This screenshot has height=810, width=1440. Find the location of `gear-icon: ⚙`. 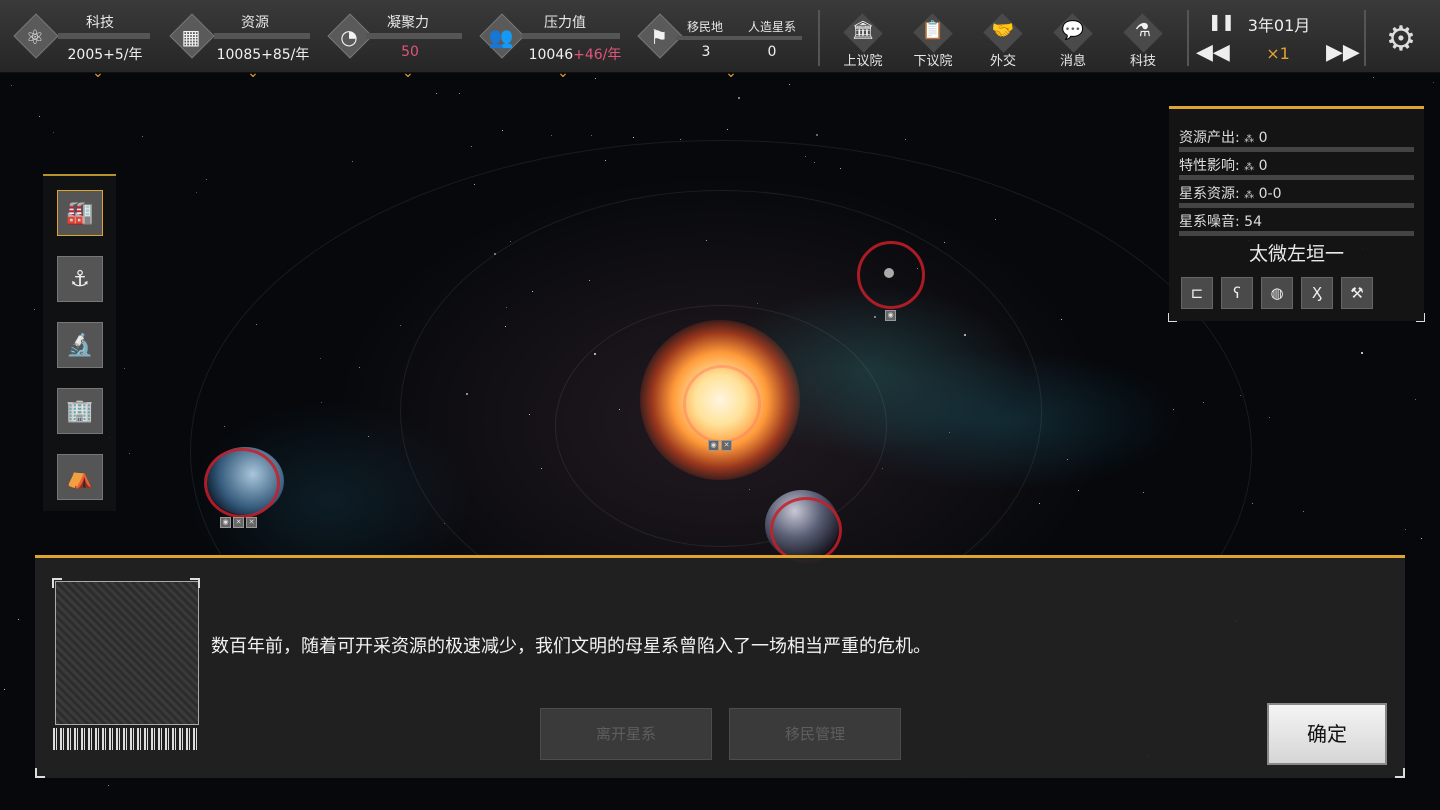

gear-icon: ⚙ is located at coordinates (1401, 39).